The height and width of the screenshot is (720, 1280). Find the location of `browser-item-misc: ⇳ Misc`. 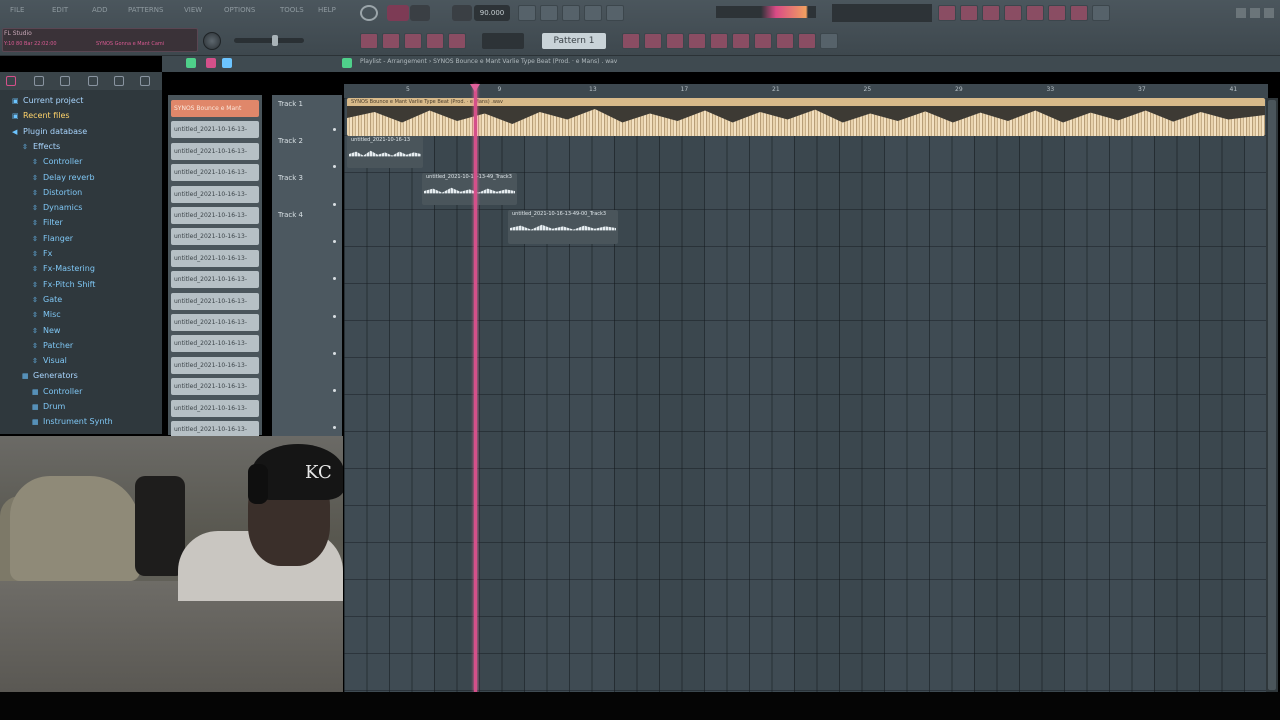

browser-item-misc: ⇳ Misc is located at coordinates (46, 314).